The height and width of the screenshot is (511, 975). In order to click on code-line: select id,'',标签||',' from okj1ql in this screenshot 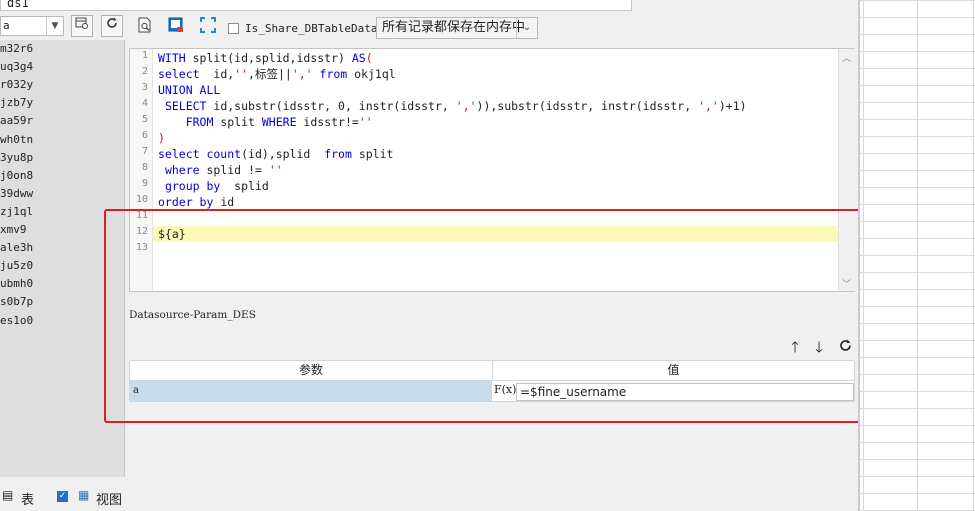, I will do `click(277, 74)`.